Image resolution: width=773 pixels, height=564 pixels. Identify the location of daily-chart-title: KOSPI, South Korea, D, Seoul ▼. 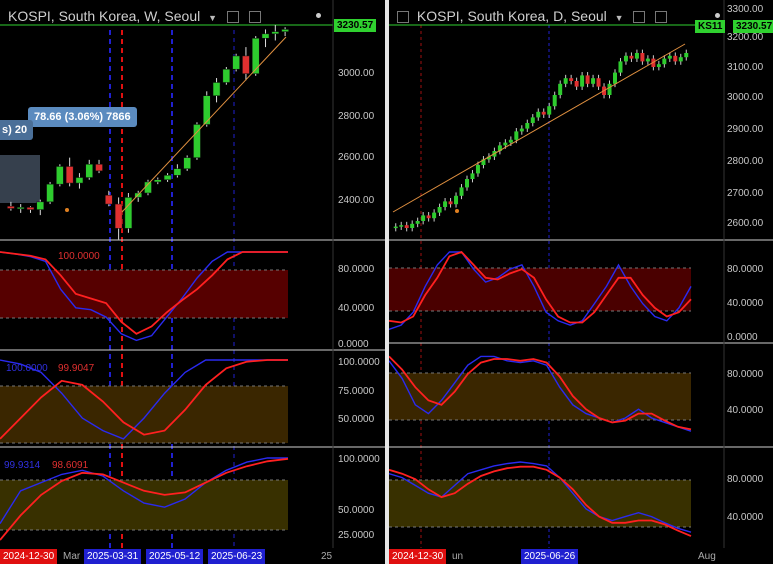
(532, 16).